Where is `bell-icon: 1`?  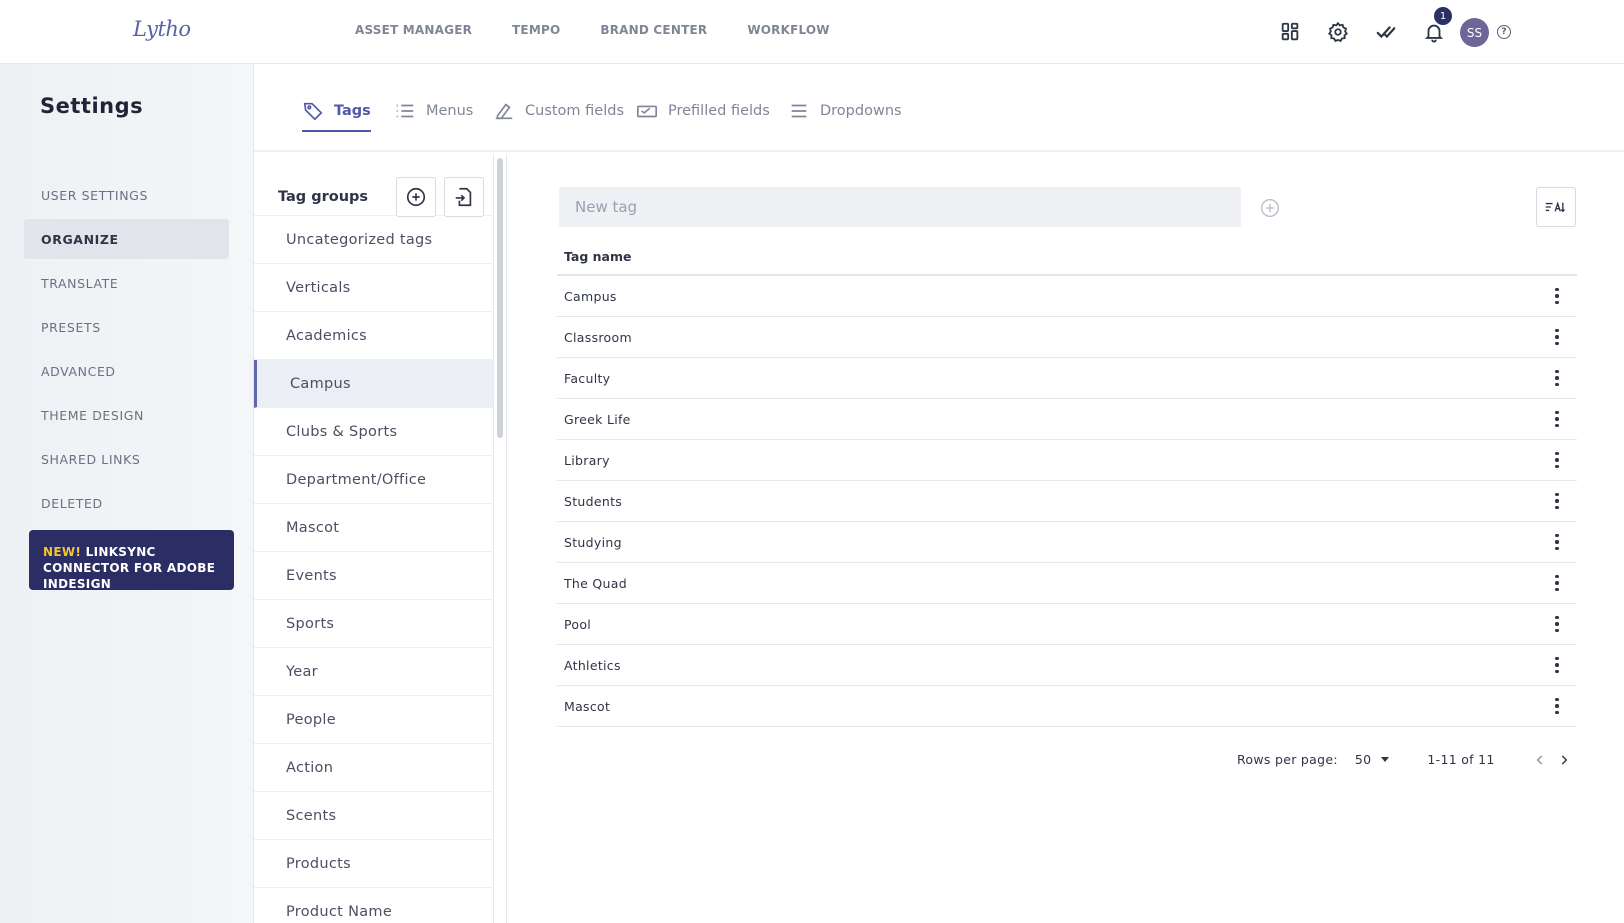
bell-icon: 1 is located at coordinates (1437, 25).